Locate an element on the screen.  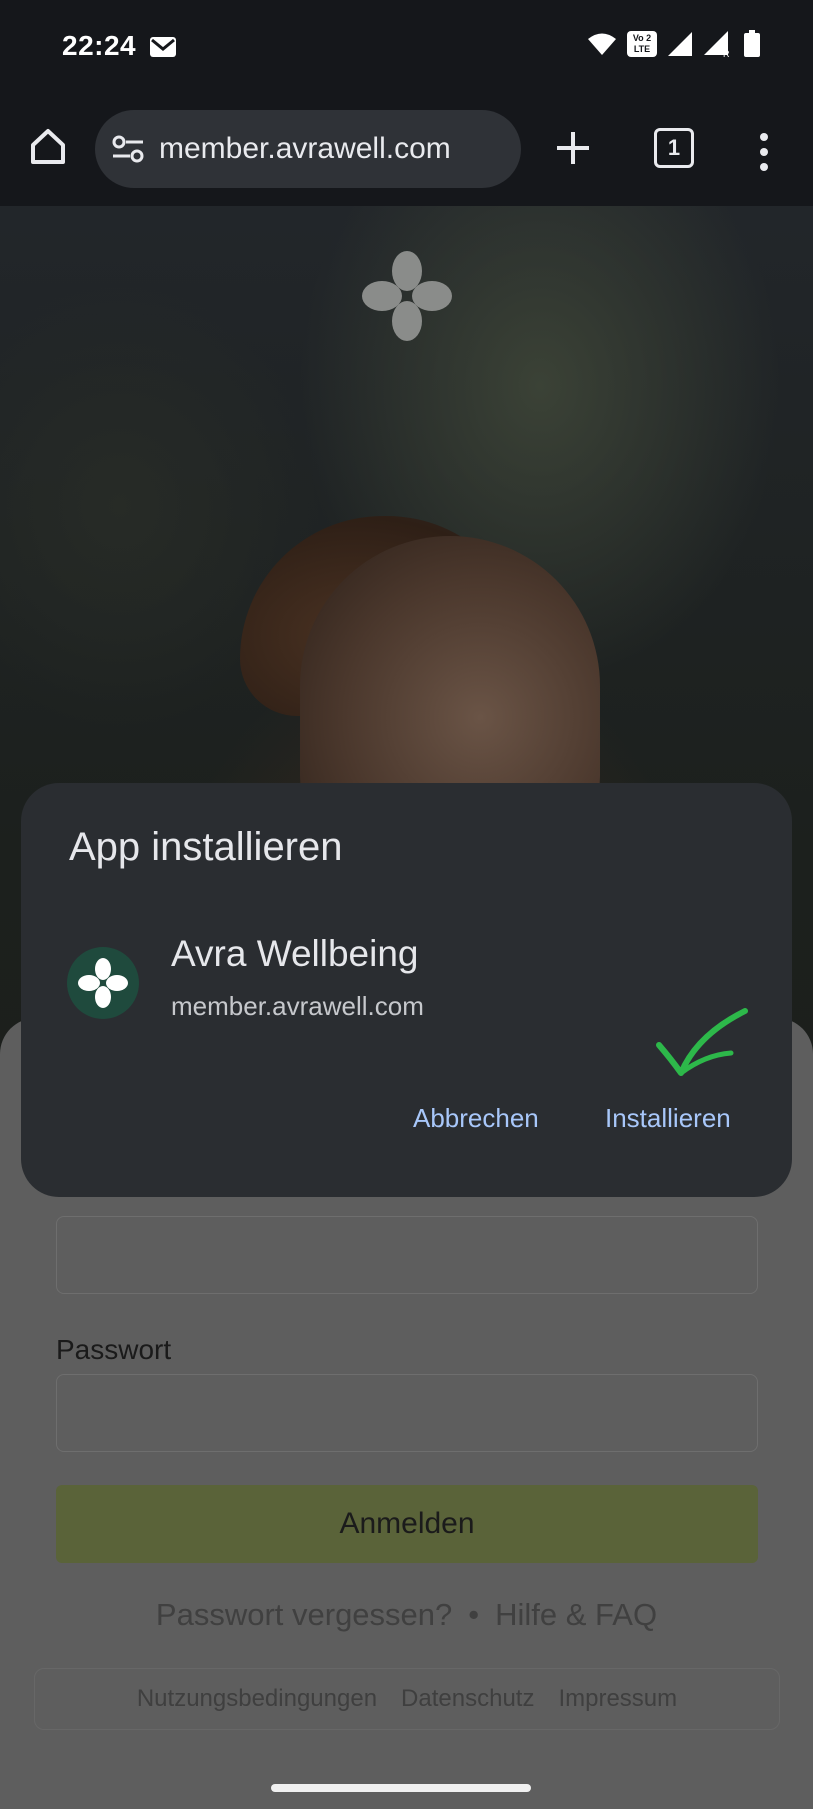
password-field is located at coordinates (407, 1413).